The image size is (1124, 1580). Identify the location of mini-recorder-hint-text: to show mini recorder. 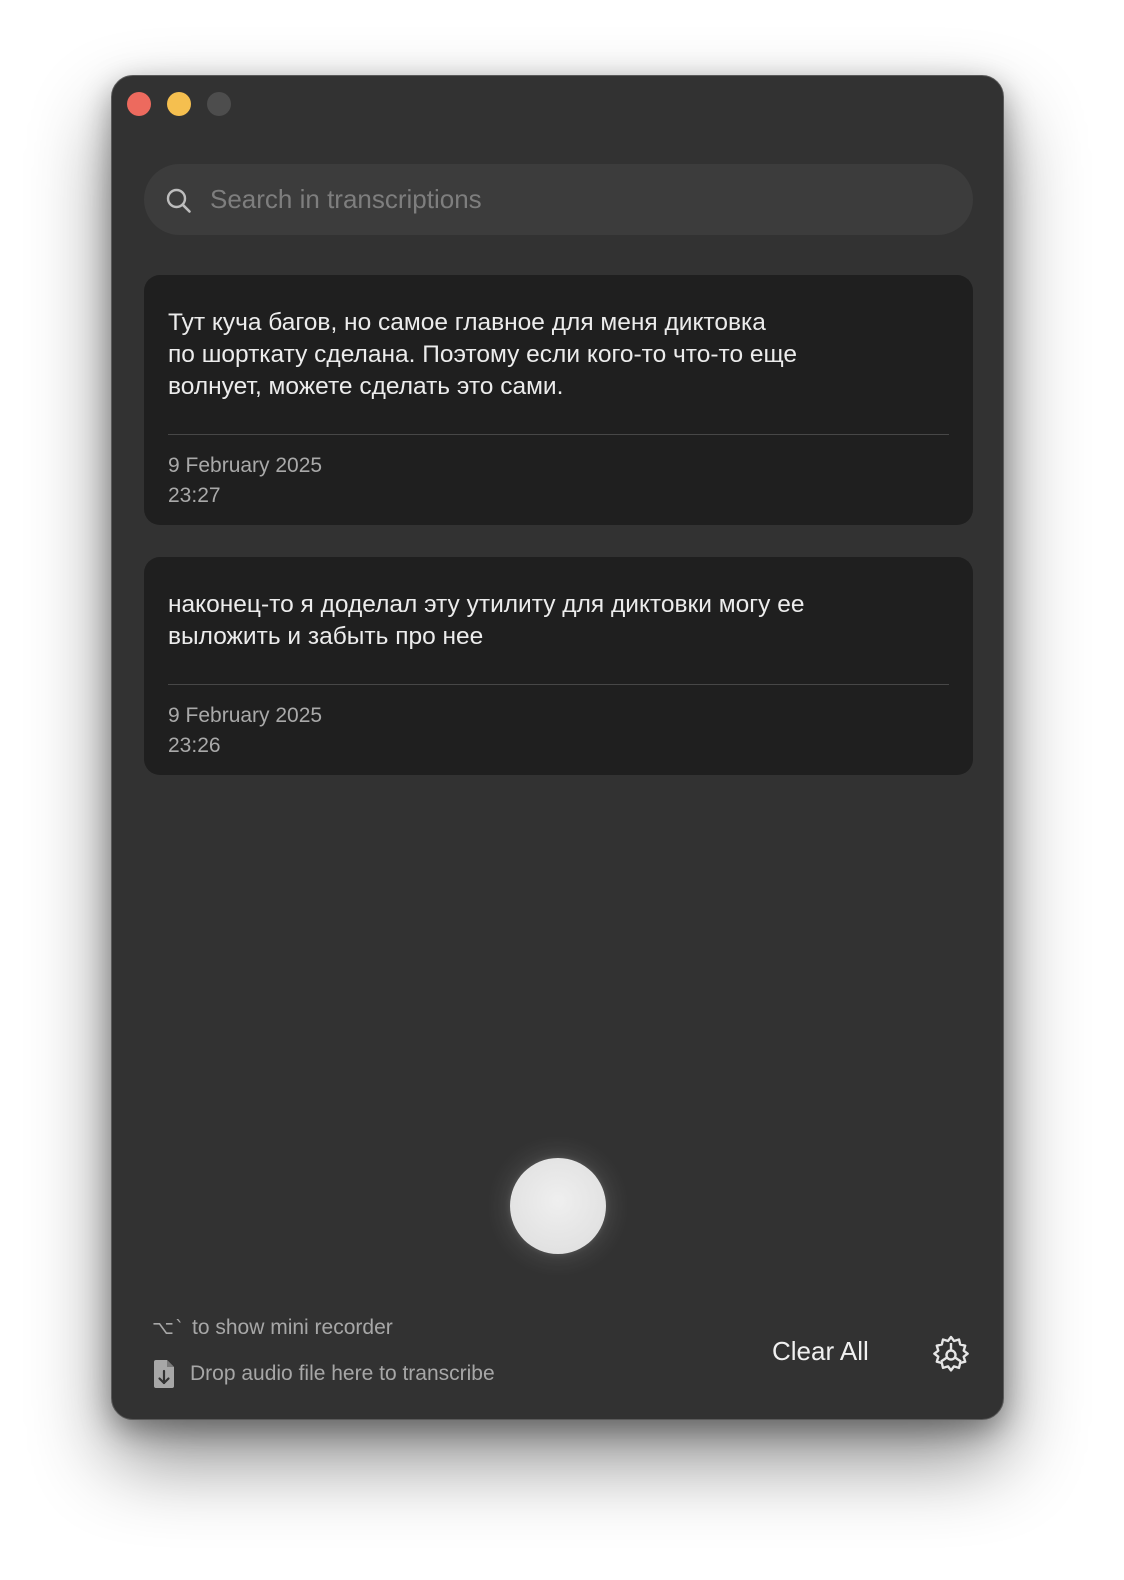
(292, 1327).